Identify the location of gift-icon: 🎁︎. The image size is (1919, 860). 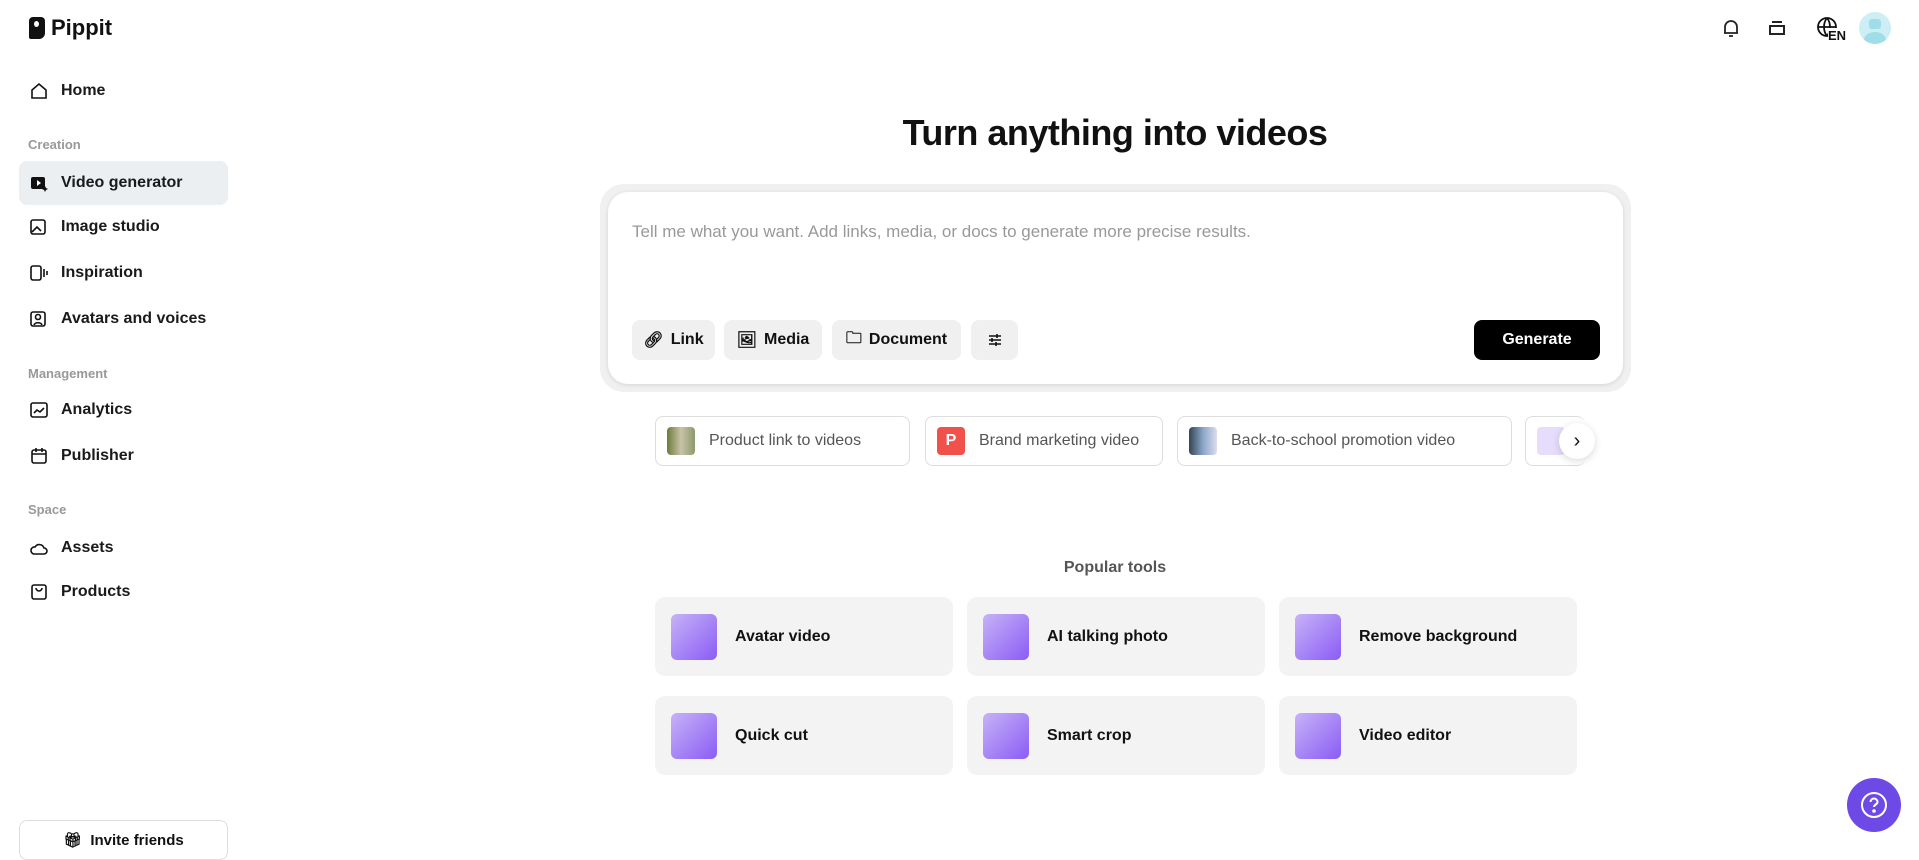
(73, 840).